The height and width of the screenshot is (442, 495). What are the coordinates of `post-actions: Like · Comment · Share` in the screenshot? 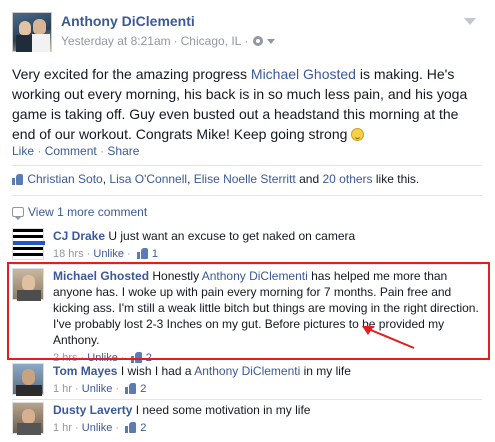 It's located at (75, 151).